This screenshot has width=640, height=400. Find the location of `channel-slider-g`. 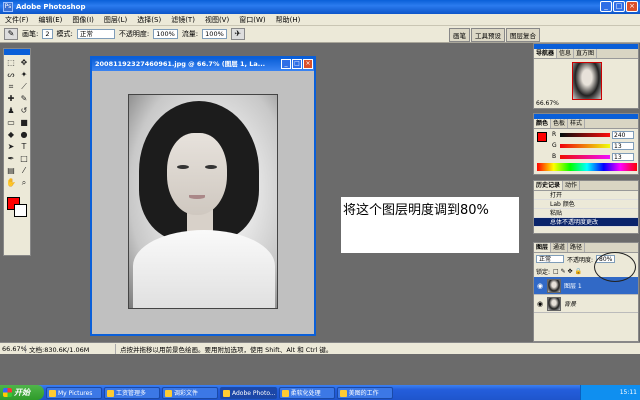

channel-slider-g is located at coordinates (585, 145).